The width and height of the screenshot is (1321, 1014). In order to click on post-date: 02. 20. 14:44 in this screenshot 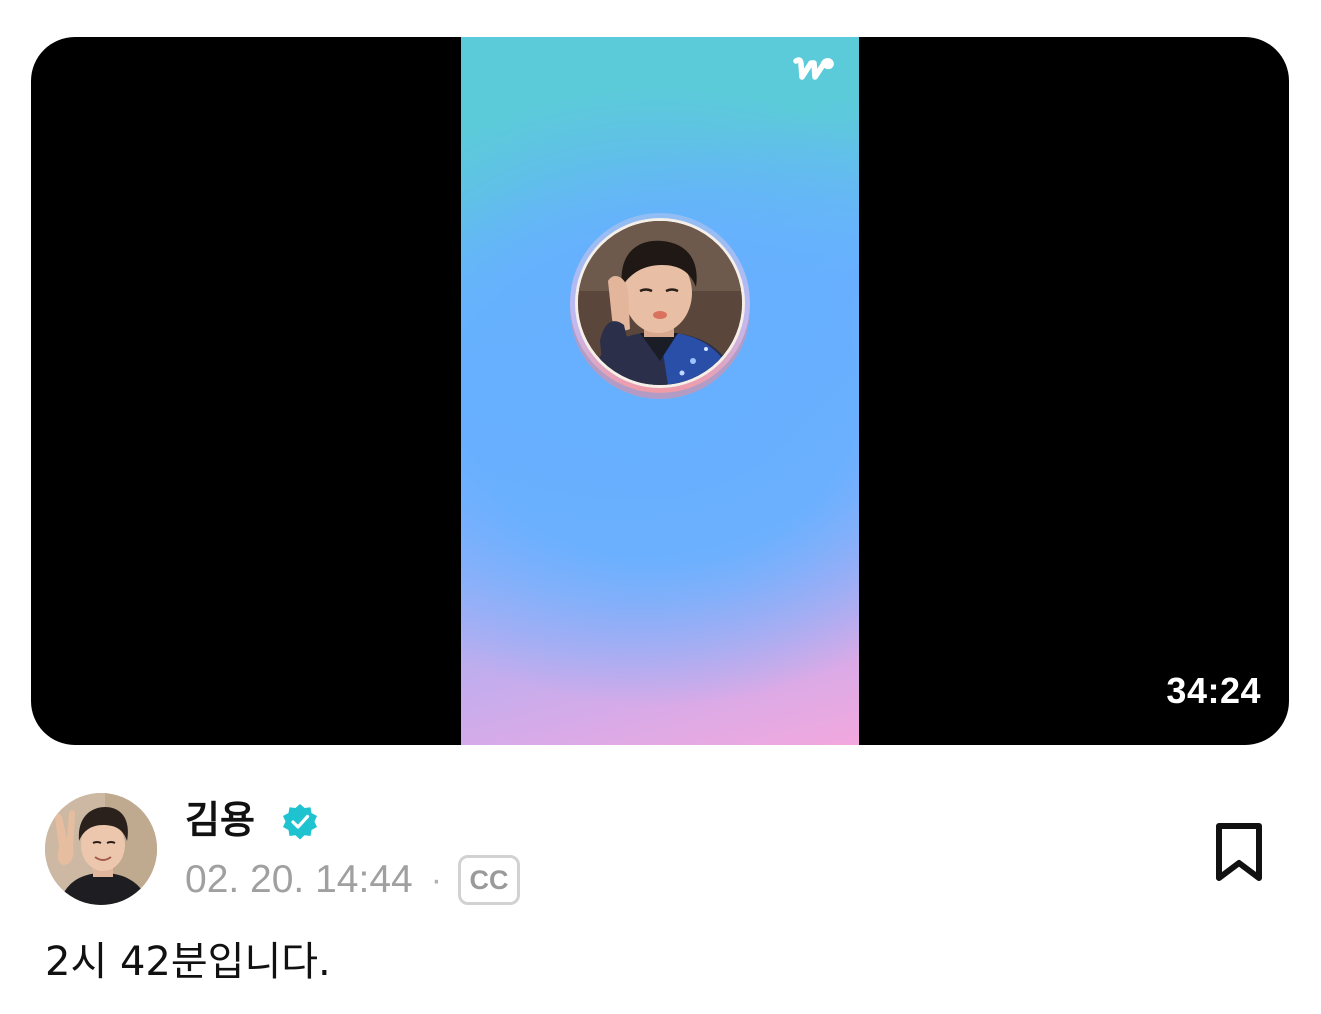, I will do `click(299, 879)`.